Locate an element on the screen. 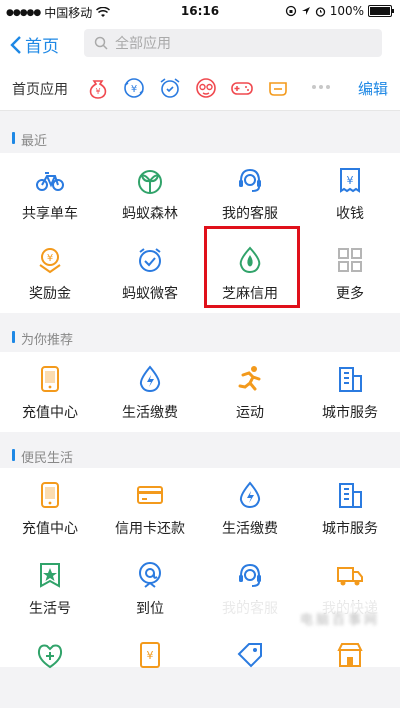  status-bar: ●●●●● 中国移动 16:16 100% is located at coordinates (200, 11).